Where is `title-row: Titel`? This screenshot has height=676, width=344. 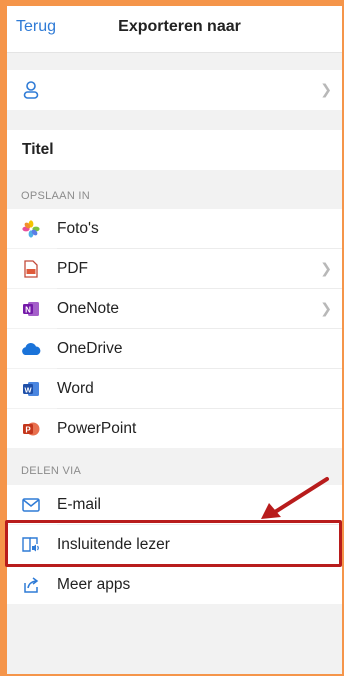 title-row: Titel is located at coordinates (174, 150).